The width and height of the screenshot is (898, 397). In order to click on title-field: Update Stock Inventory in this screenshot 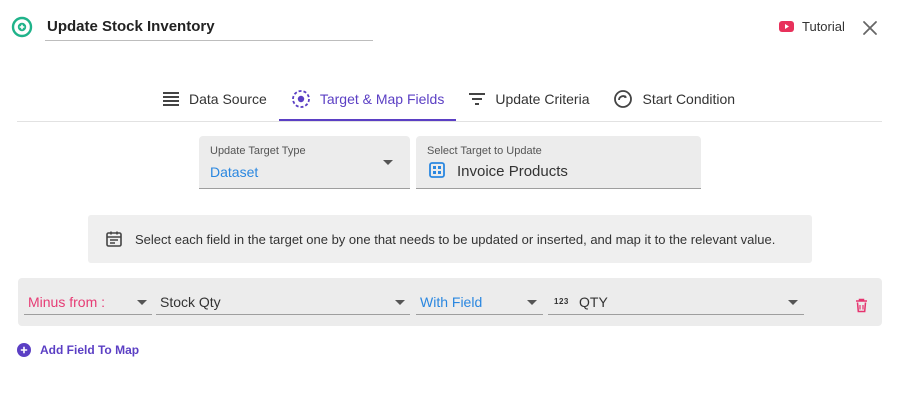, I will do `click(209, 27)`.